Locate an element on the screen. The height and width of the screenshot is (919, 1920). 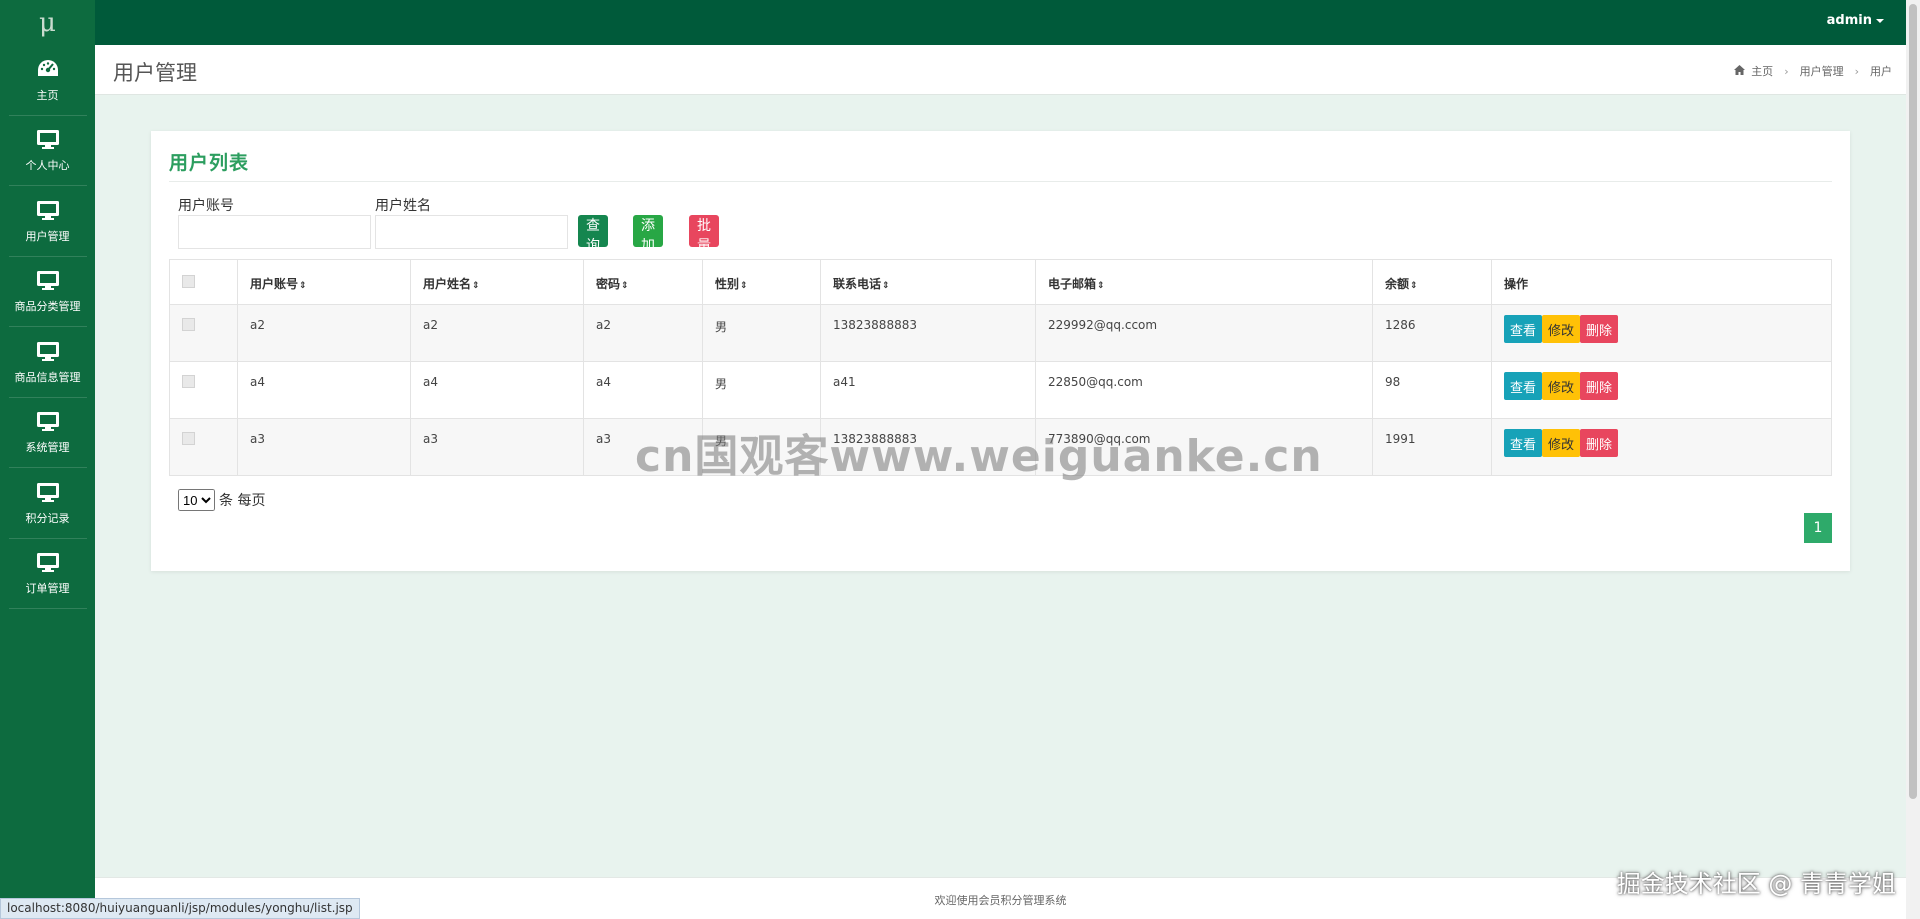
table-header-row: 用户账号⇕ 用户姓名⇕ 密码⇕ 性别⇕ 联系电话⇕ 电子邮箱⇕ 余额⇕ 操作 is located at coordinates (1000, 282).